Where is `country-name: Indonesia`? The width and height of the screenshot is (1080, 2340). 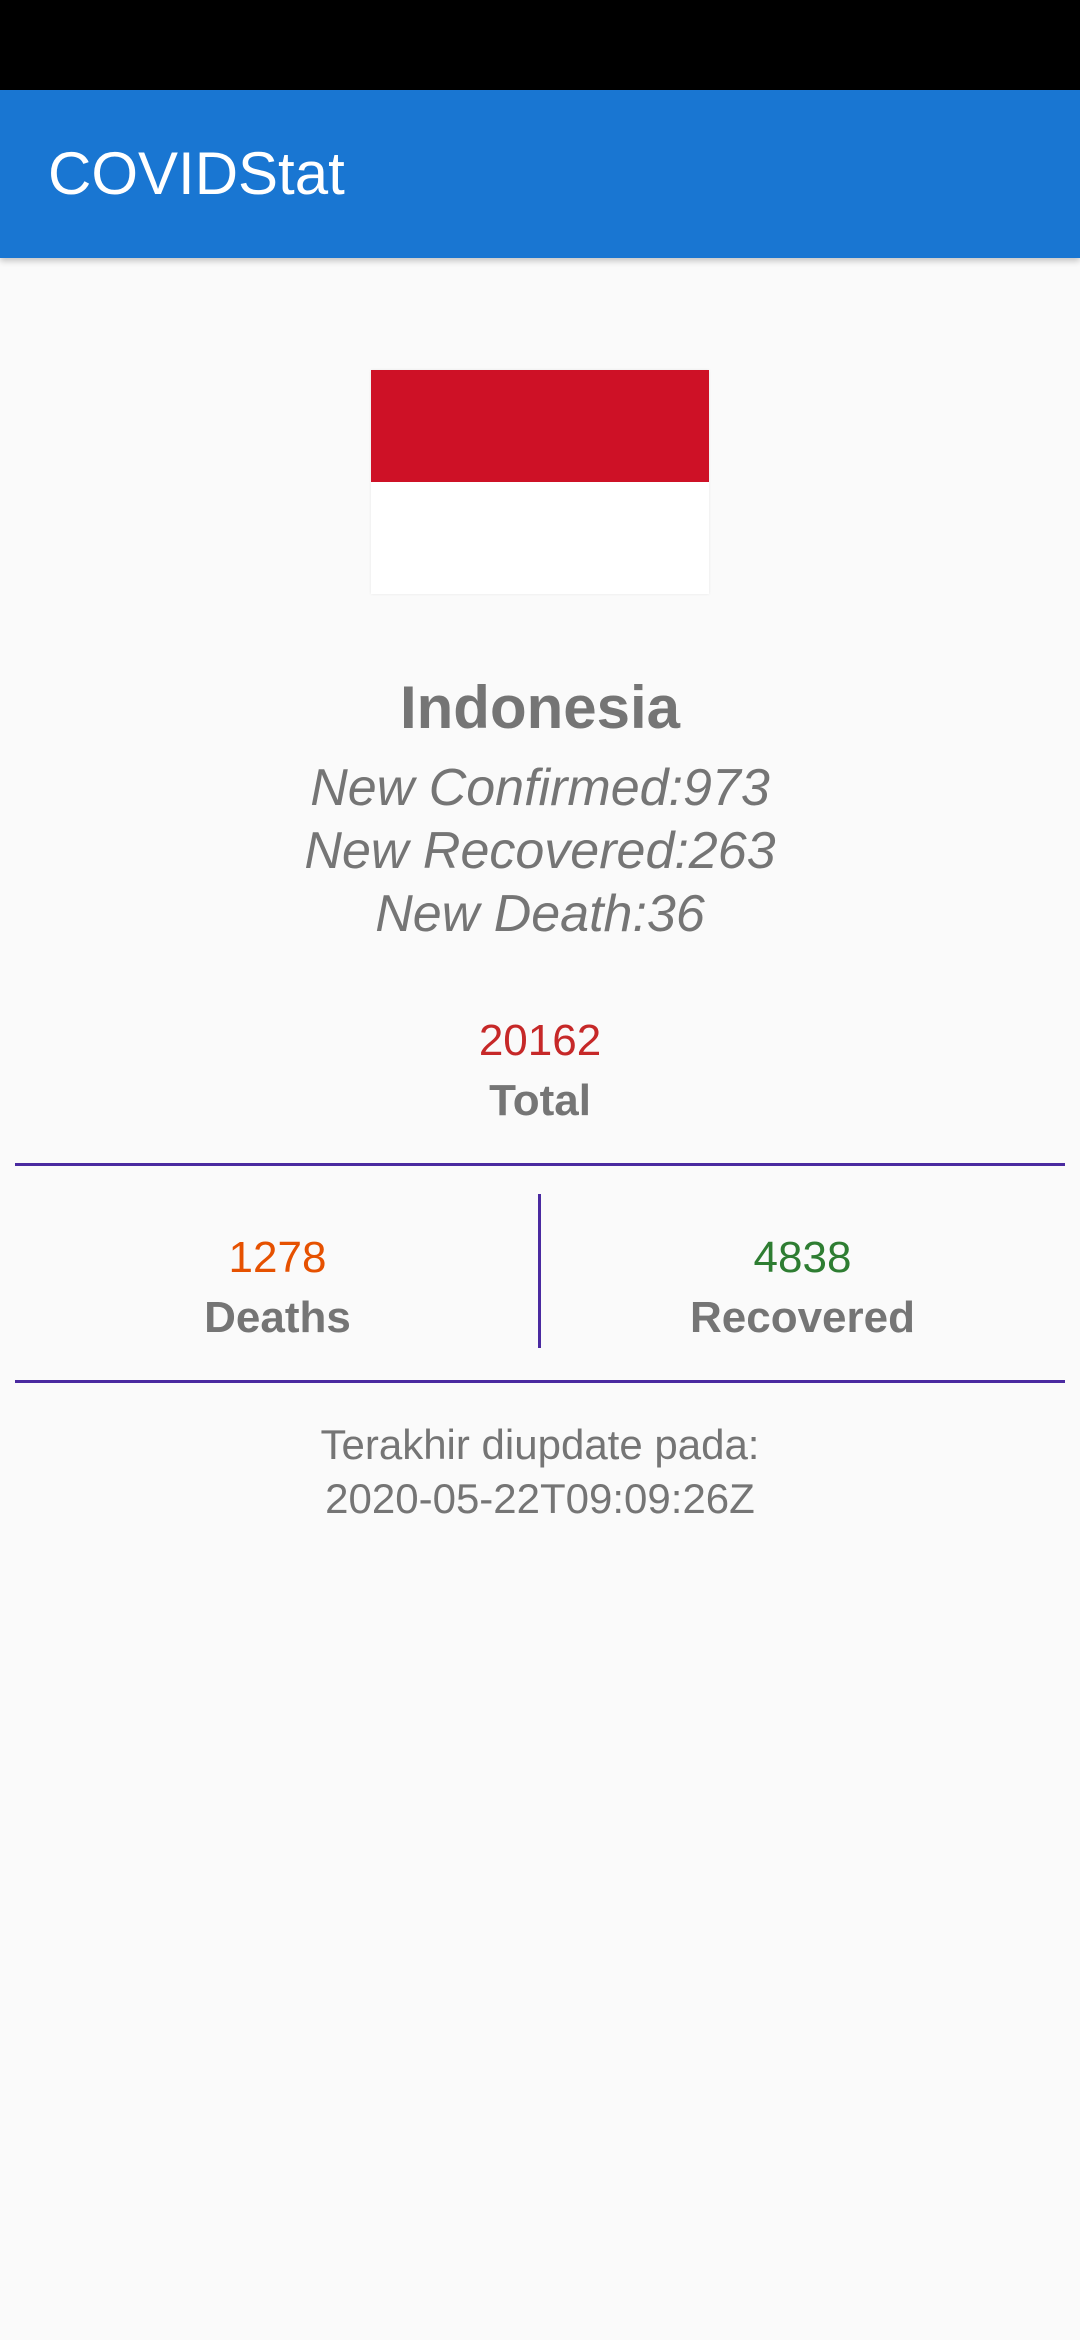 country-name: Indonesia is located at coordinates (540, 707).